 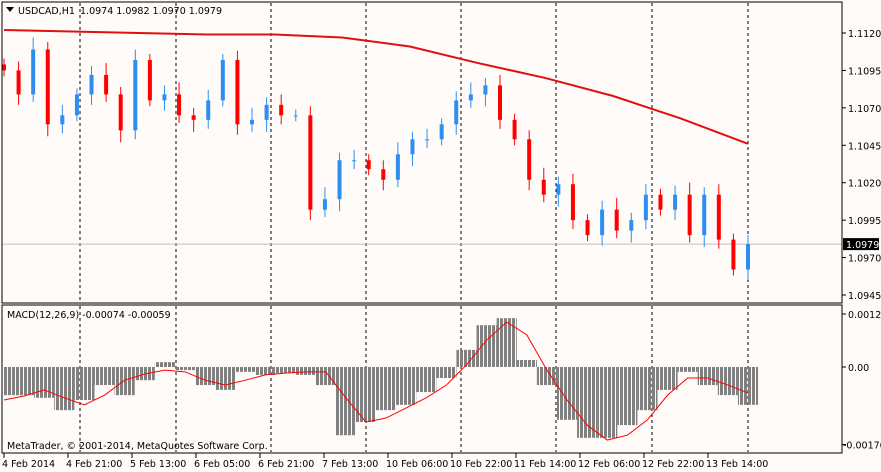 What do you see at coordinates (158, 464) in the screenshot?
I see `time-axis-label: 5 Feb 13:00` at bounding box center [158, 464].